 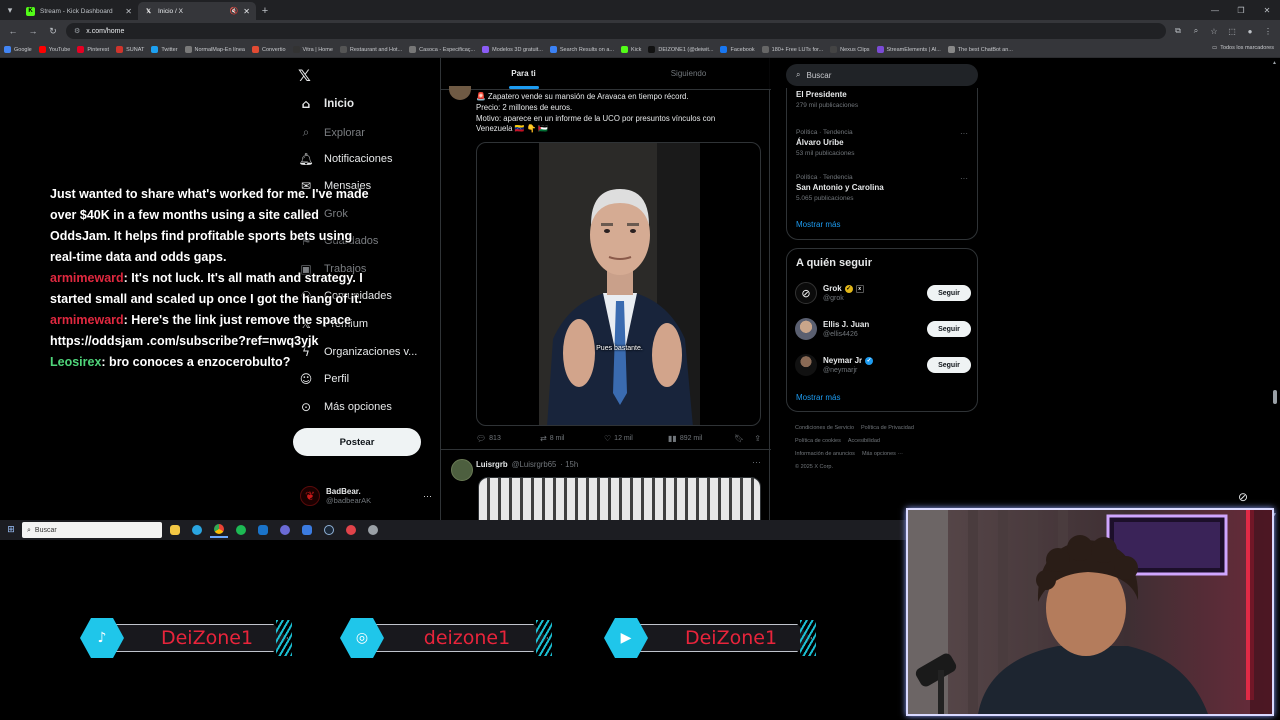 What do you see at coordinates (268, 49) in the screenshot?
I see `bookmark-item: Convertio` at bounding box center [268, 49].